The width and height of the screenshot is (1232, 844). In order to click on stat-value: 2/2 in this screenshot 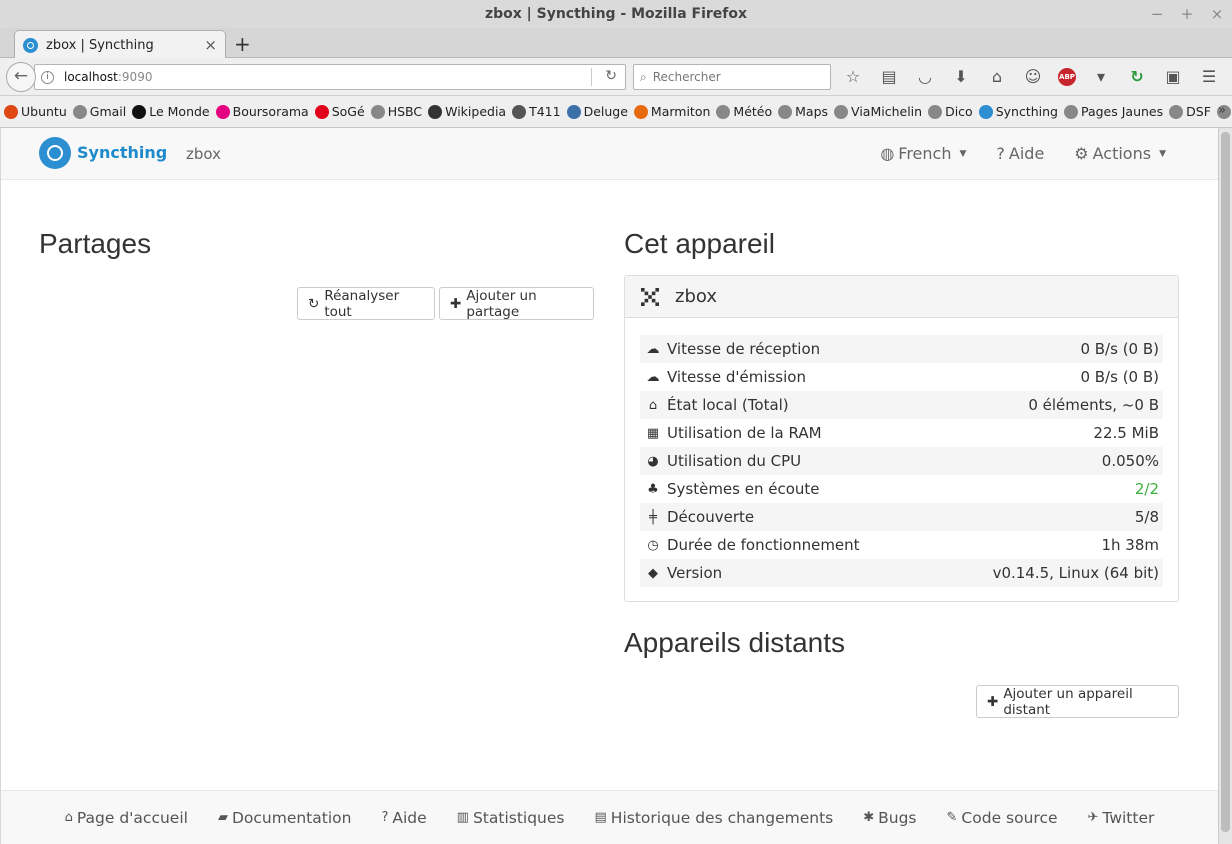, I will do `click(1147, 489)`.